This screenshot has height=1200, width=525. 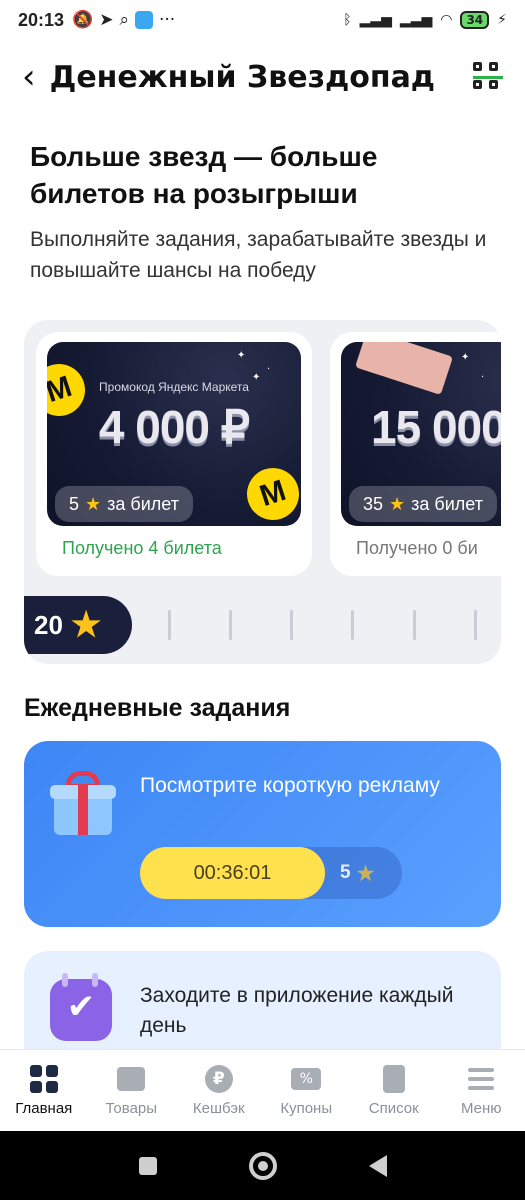 I want to click on cashback-icon: ₽, so click(x=219, y=1079).